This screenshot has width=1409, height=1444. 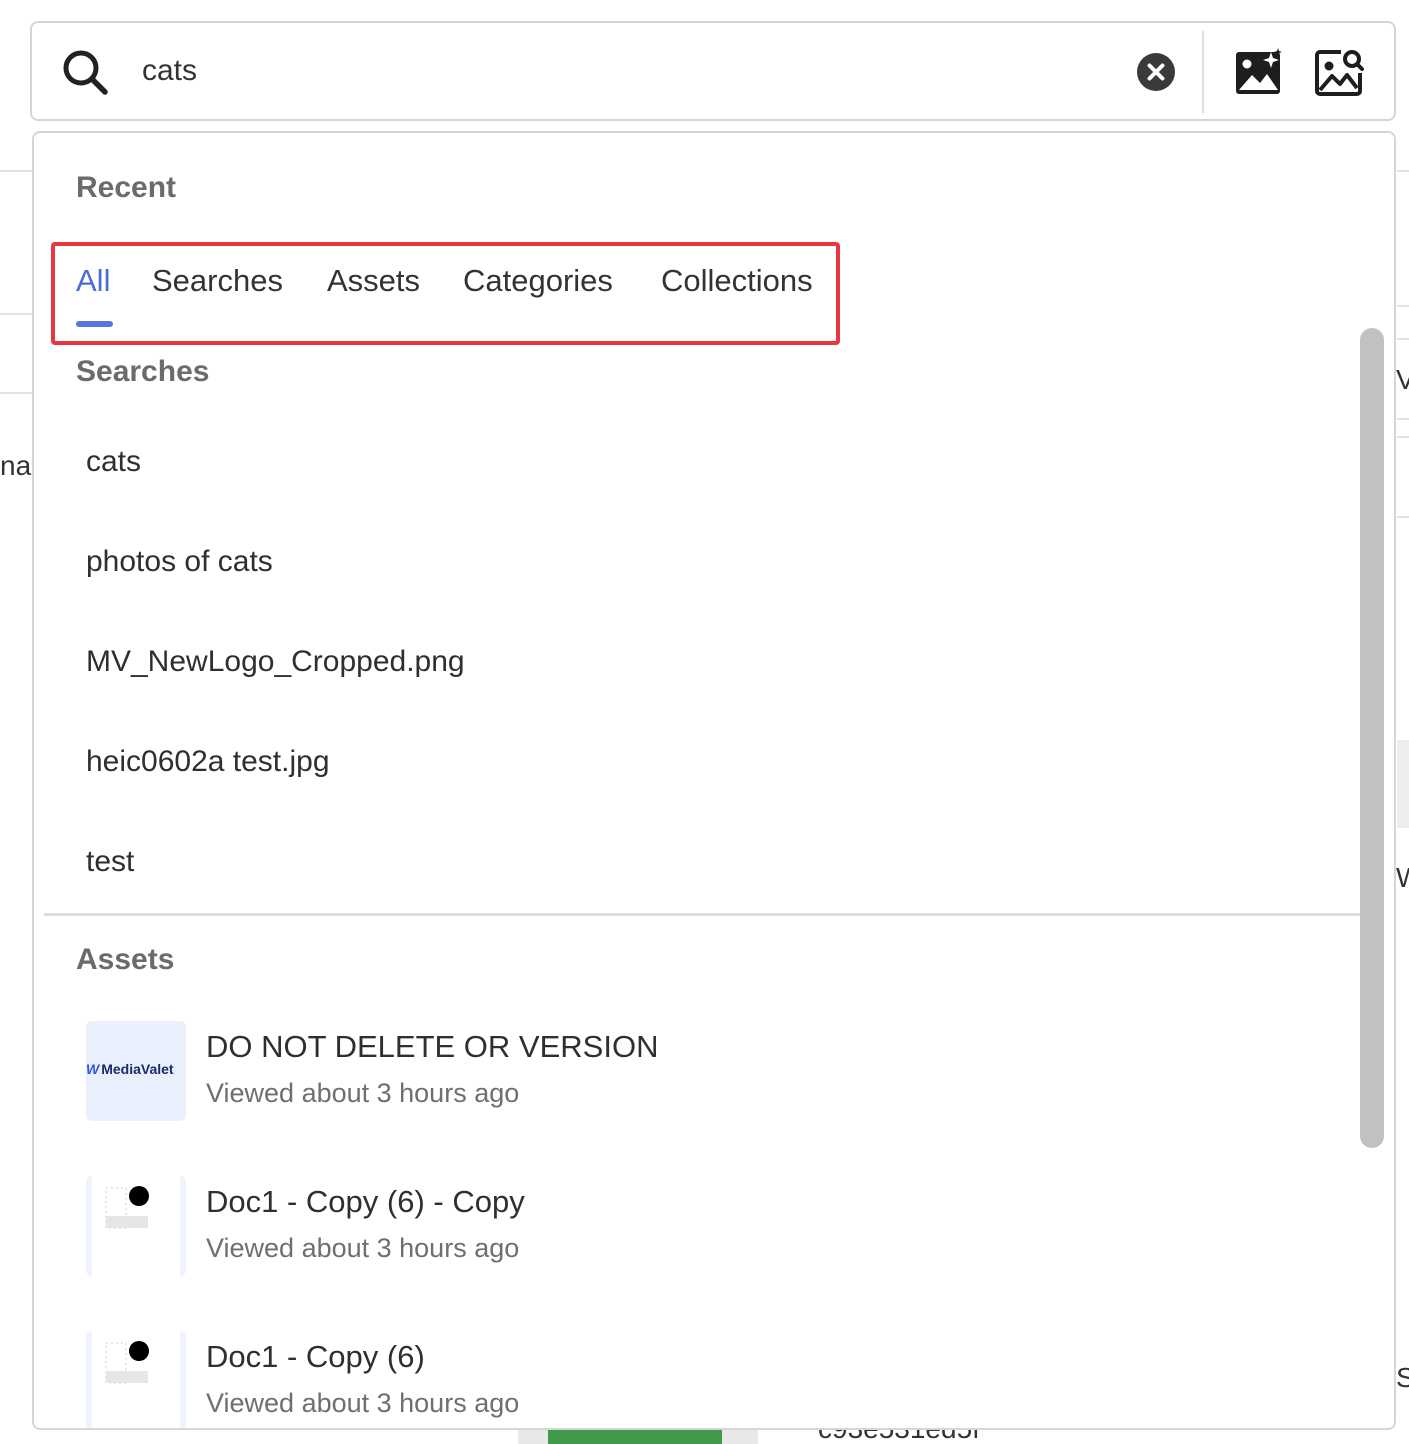 I want to click on searches-heading: Searches, so click(x=143, y=371).